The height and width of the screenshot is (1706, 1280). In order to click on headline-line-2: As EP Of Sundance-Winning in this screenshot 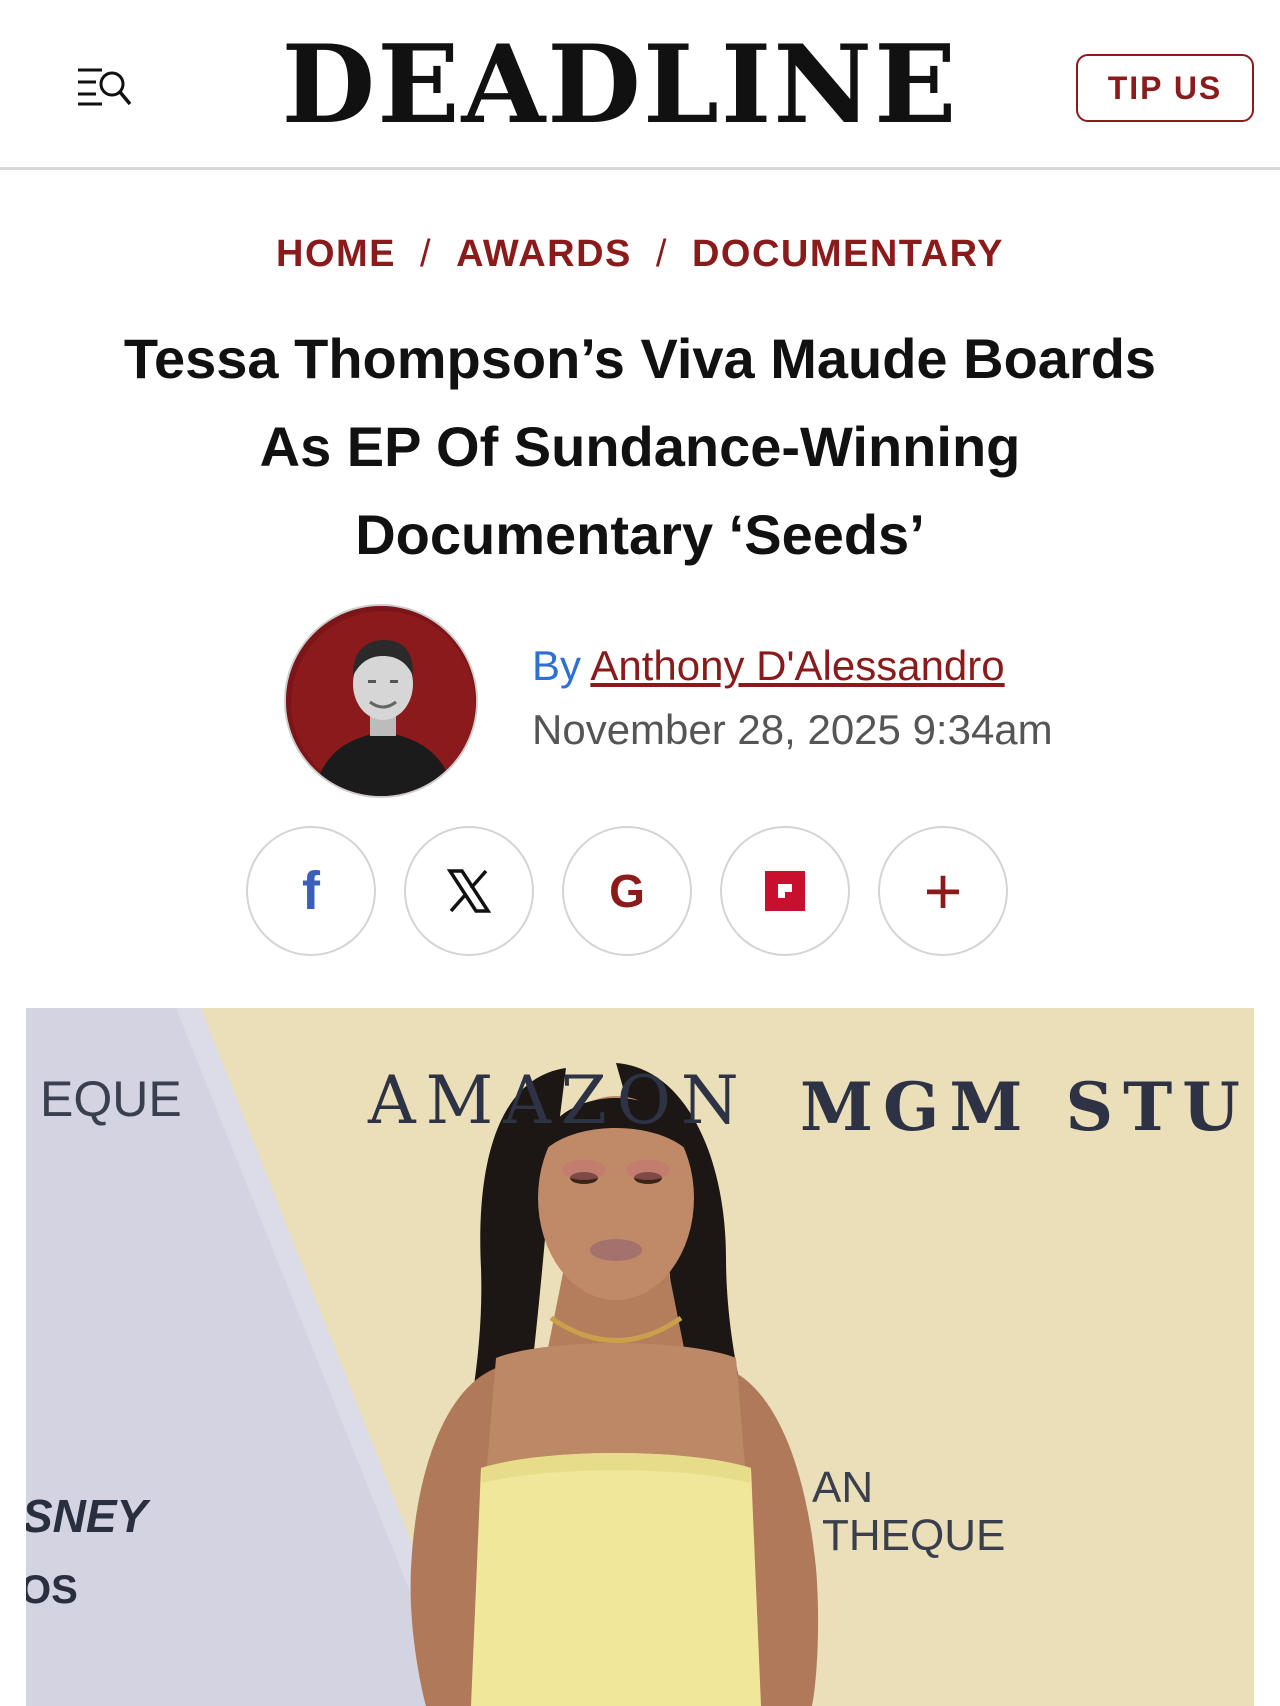, I will do `click(640, 446)`.